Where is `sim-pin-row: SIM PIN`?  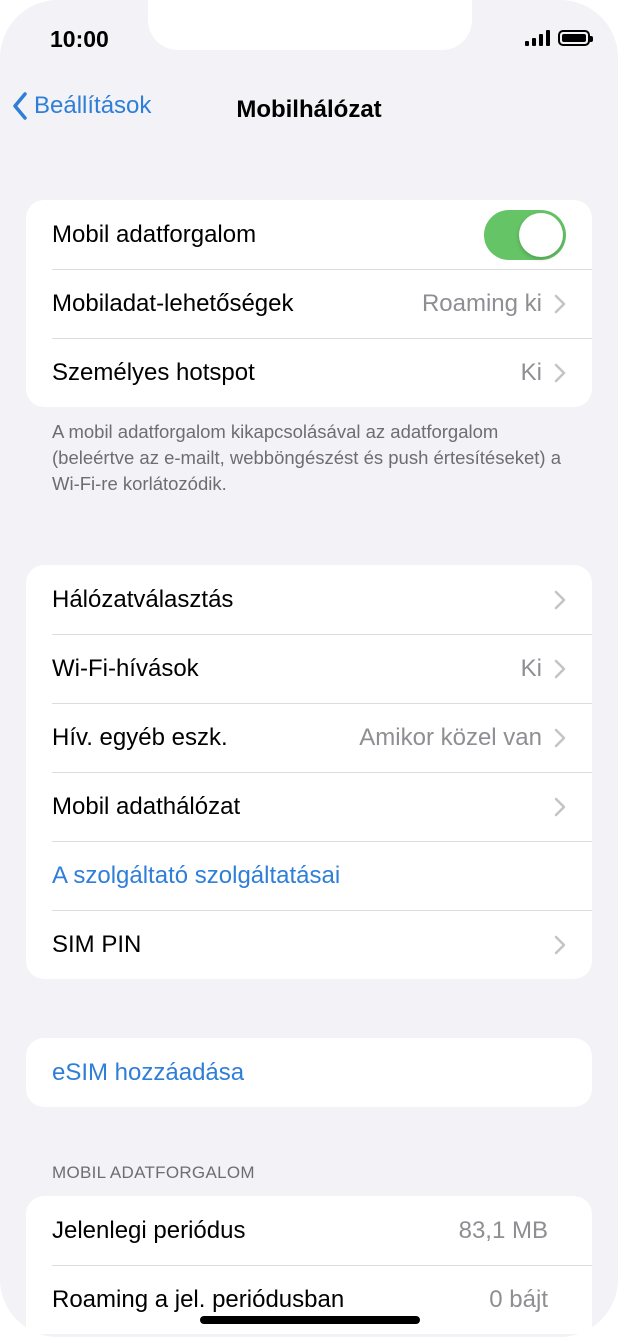
sim-pin-row: SIM PIN is located at coordinates (309, 944).